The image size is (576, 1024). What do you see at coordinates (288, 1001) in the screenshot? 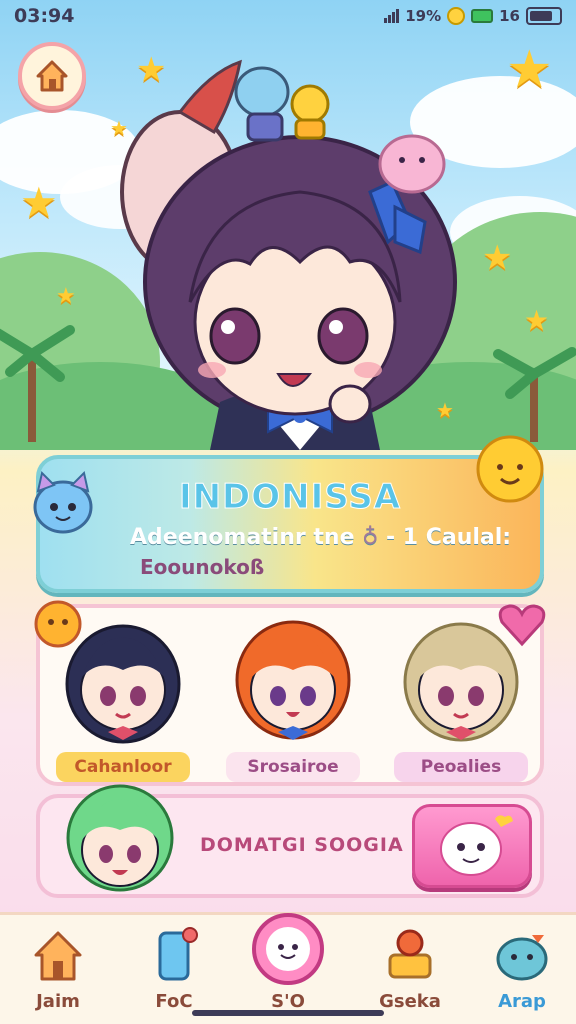
I see `nav-label: S'O` at bounding box center [288, 1001].